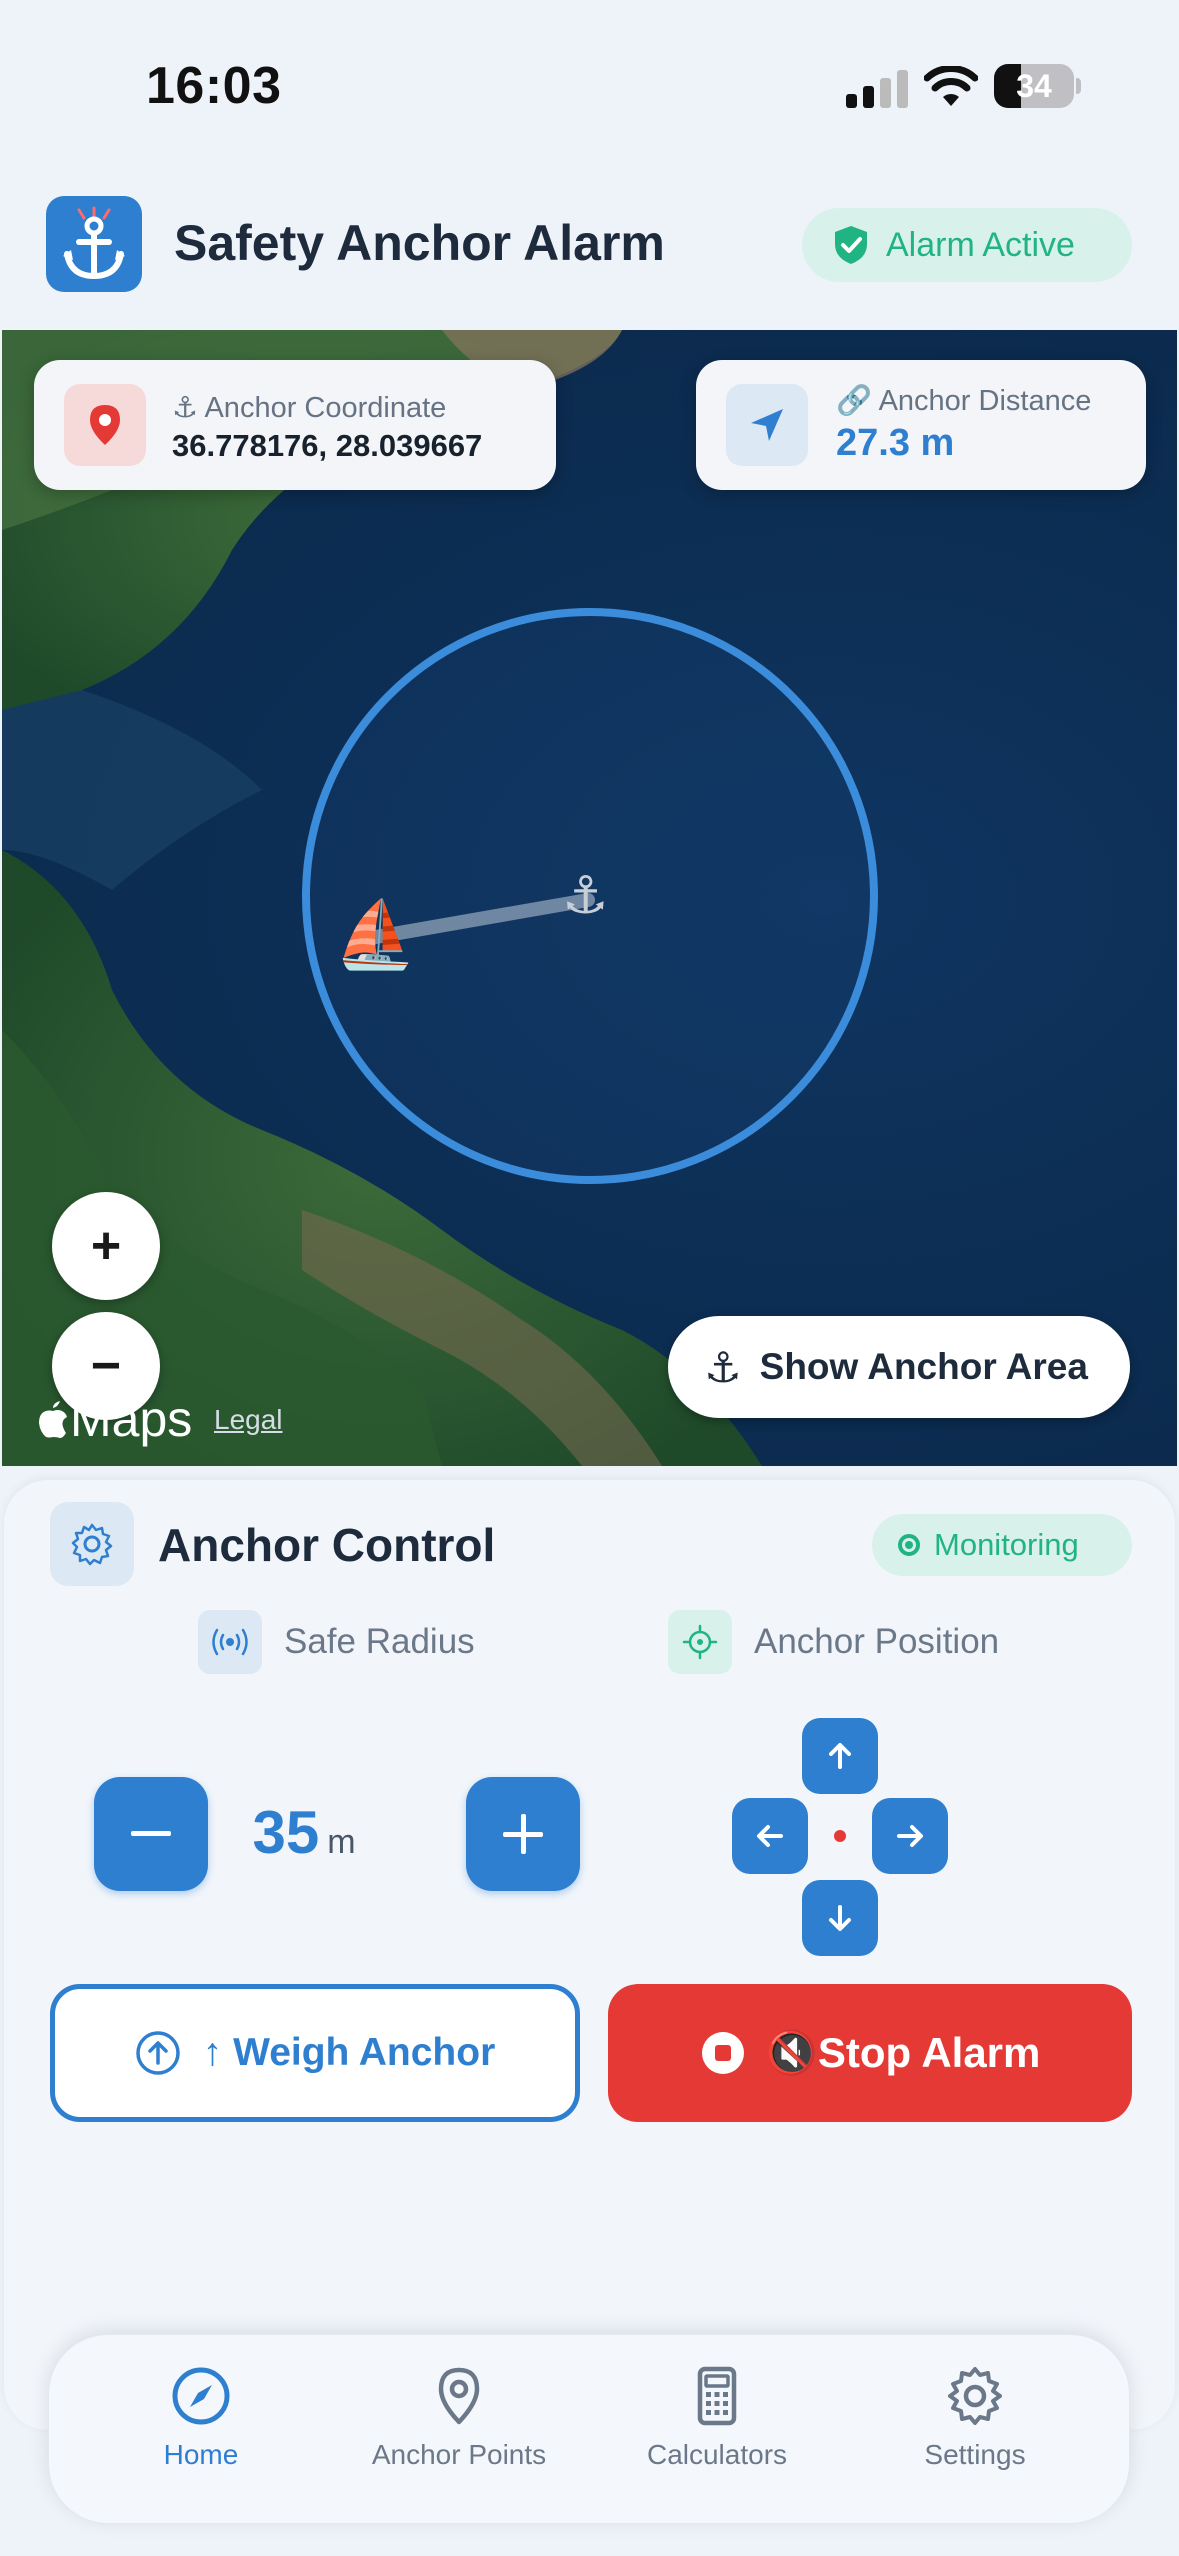 The width and height of the screenshot is (1179, 2556). What do you see at coordinates (131, 1419) in the screenshot?
I see `maps-brand-text: Maps` at bounding box center [131, 1419].